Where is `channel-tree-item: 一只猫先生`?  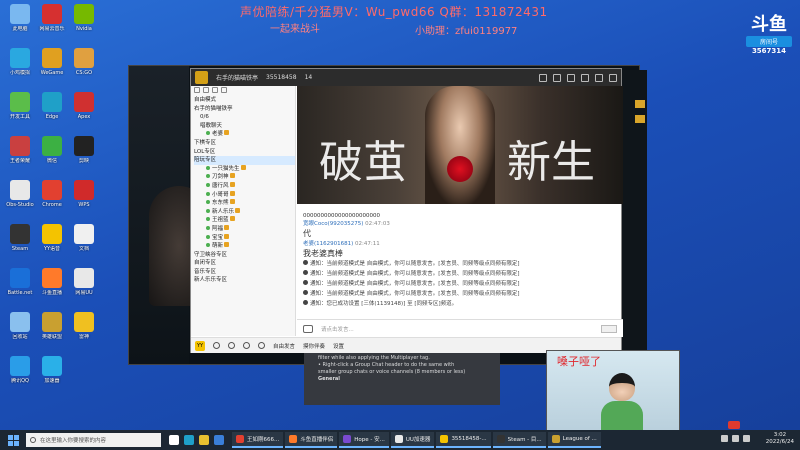
channel-tree-item: 一只猫先生 is located at coordinates (244, 169).